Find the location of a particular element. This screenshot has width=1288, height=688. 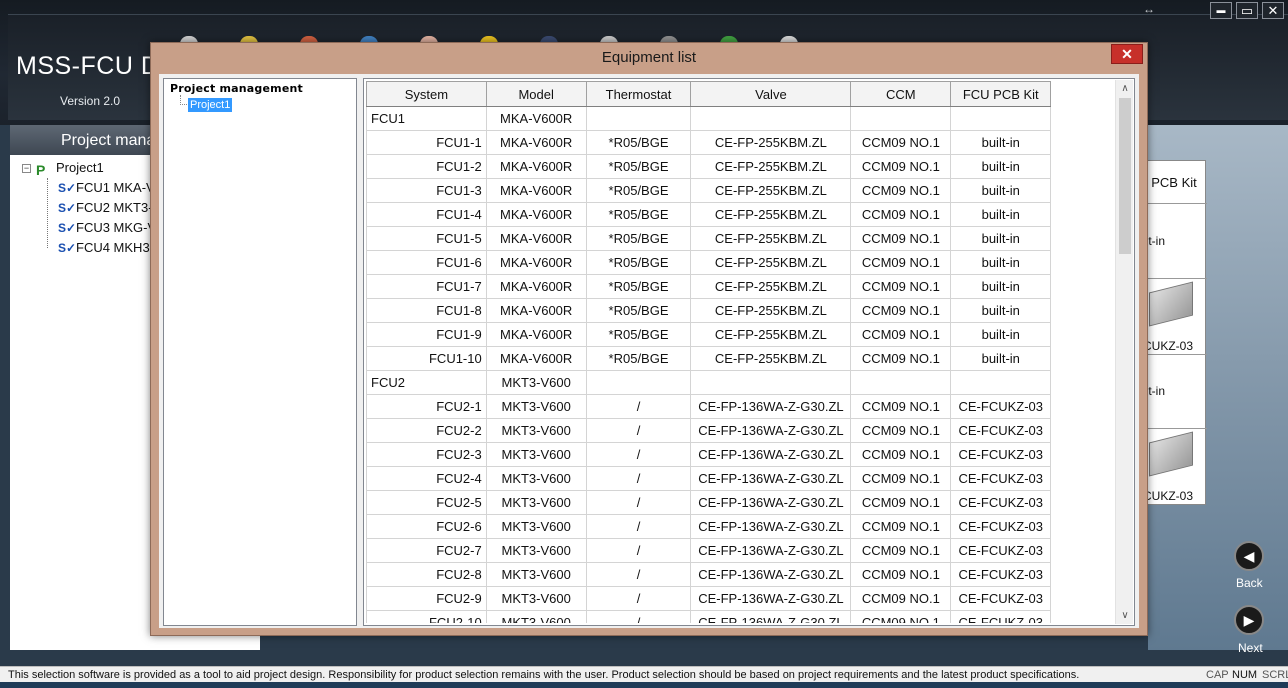

scroll-up-icon: ∧ is located at coordinates (1125, 88).